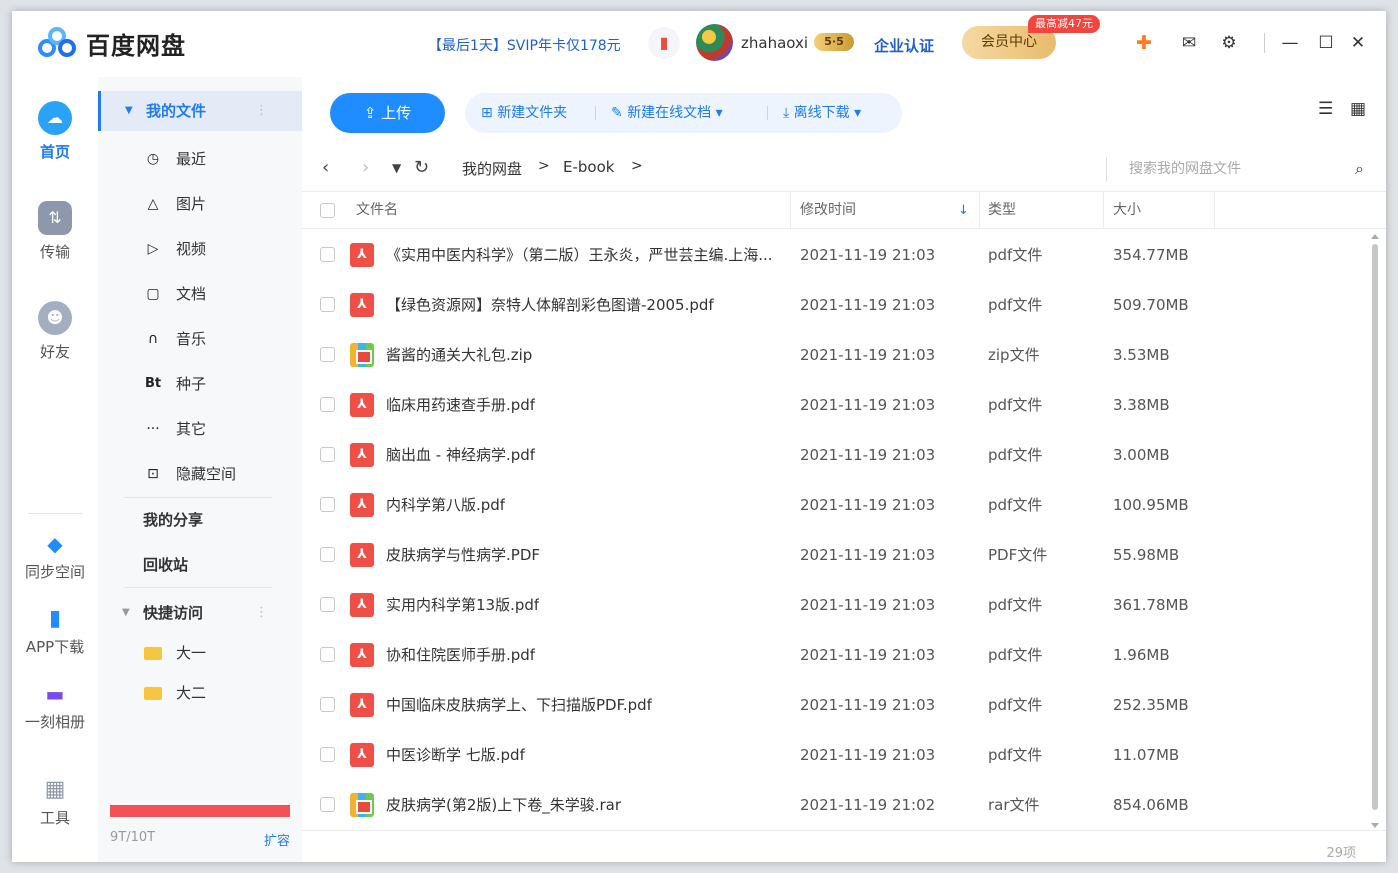 The image size is (1398, 873). Describe the element at coordinates (55, 554) in the screenshot. I see `nav-sync-space: ◆ 同步空间` at that location.